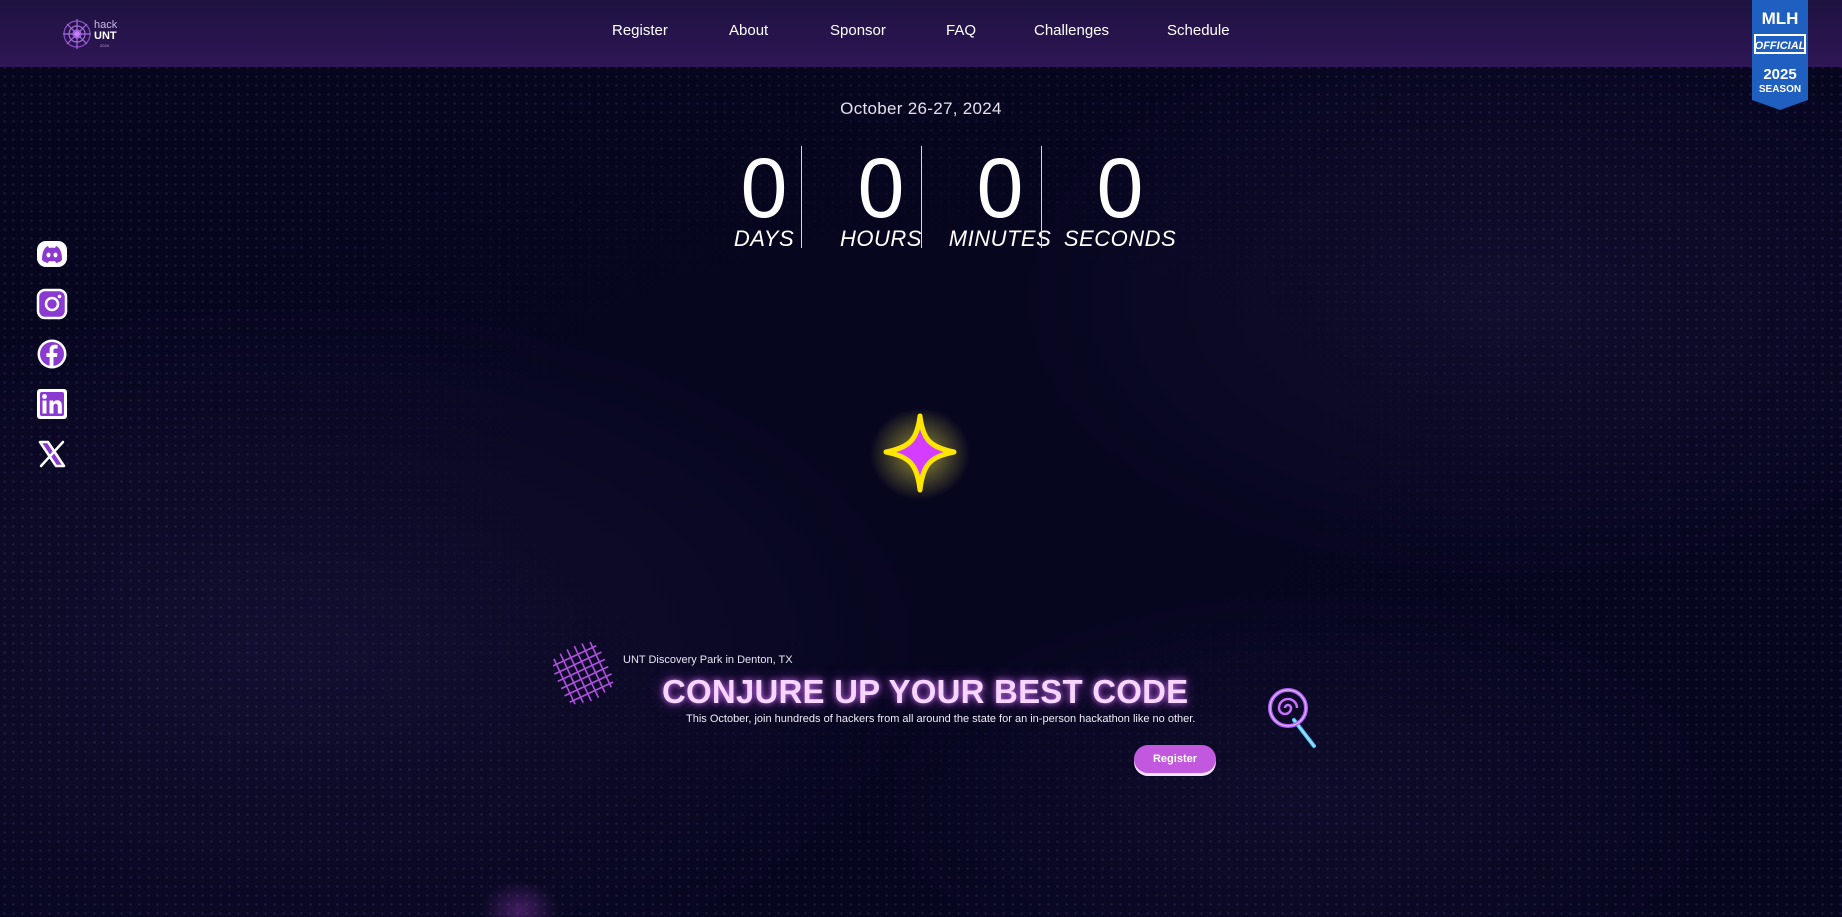 This screenshot has width=1842, height=917. Describe the element at coordinates (748, 30) in the screenshot. I see `nav-link-about: About` at that location.